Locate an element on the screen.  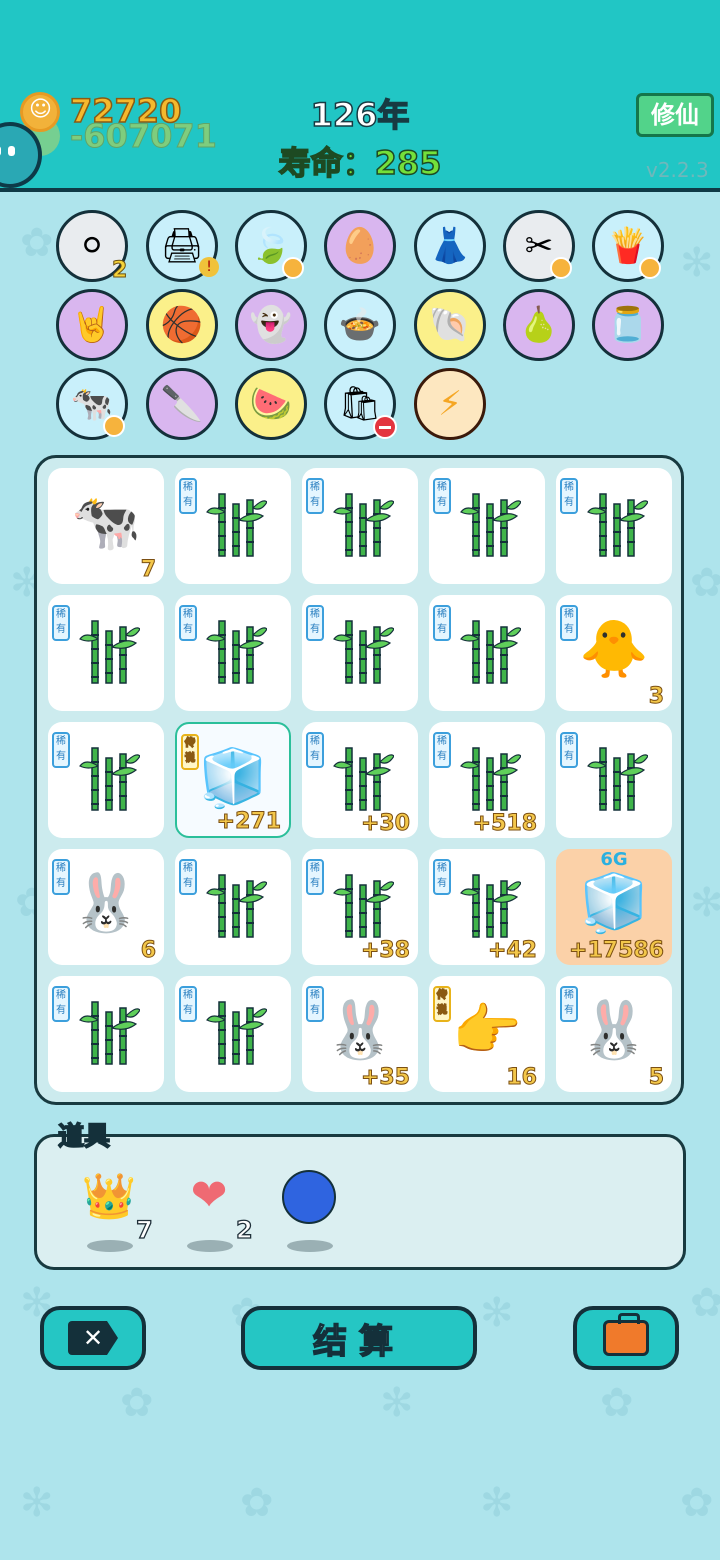
item-sack: 🛍 is located at coordinates (360, 404).